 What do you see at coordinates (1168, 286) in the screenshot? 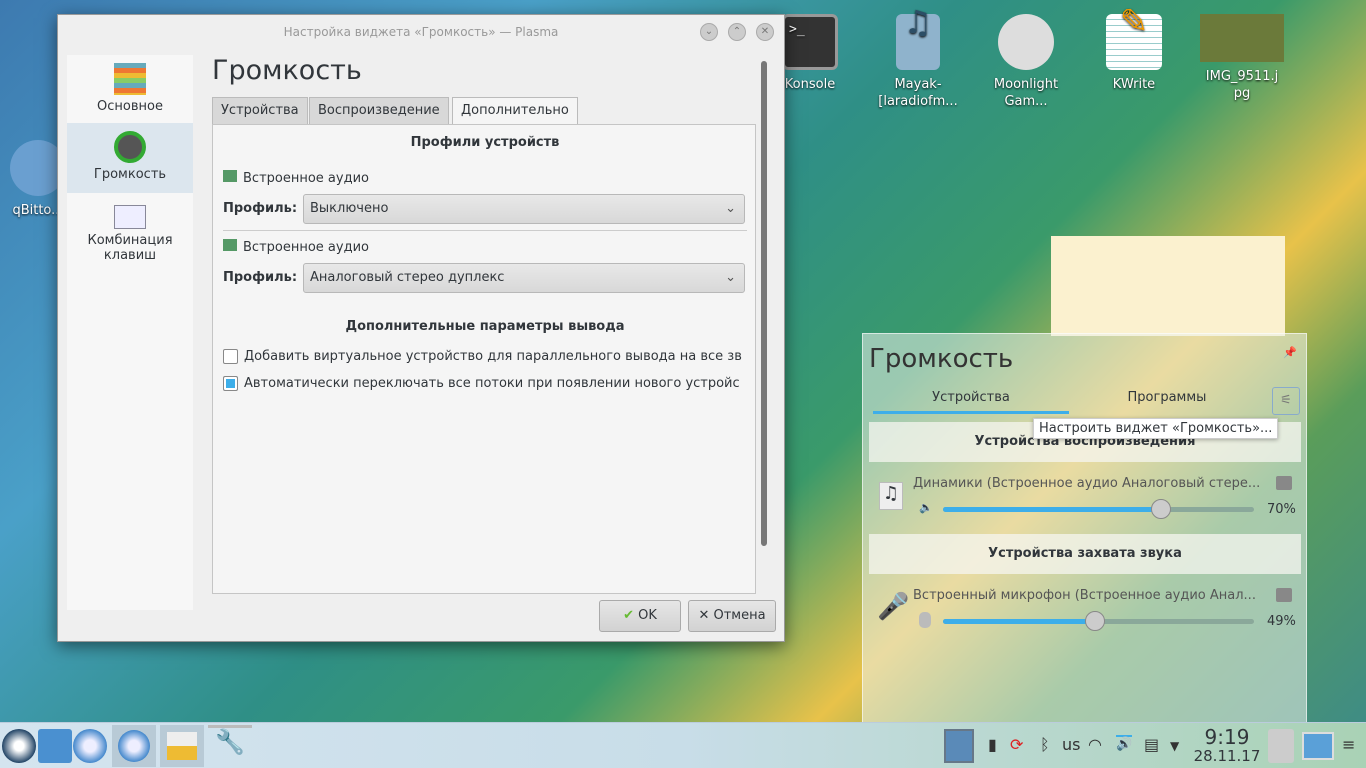
I see `sticky-note-widget` at bounding box center [1168, 286].